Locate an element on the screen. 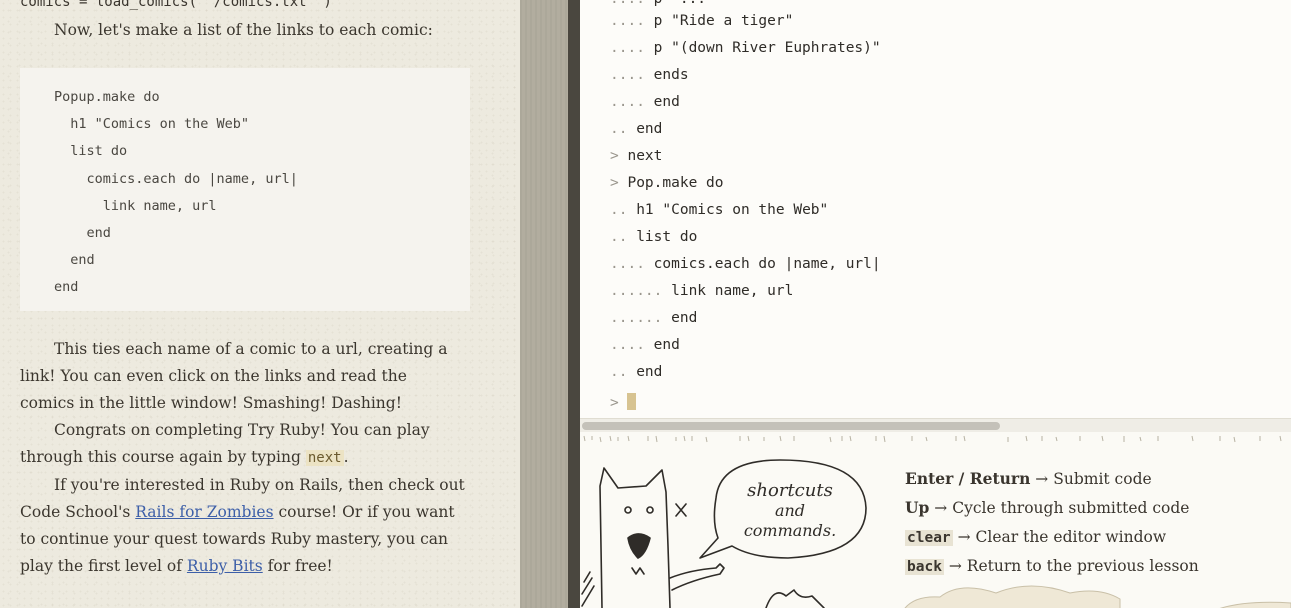 The height and width of the screenshot is (608, 1291). bubble-line-1: shortcuts is located at coordinates (790, 490).